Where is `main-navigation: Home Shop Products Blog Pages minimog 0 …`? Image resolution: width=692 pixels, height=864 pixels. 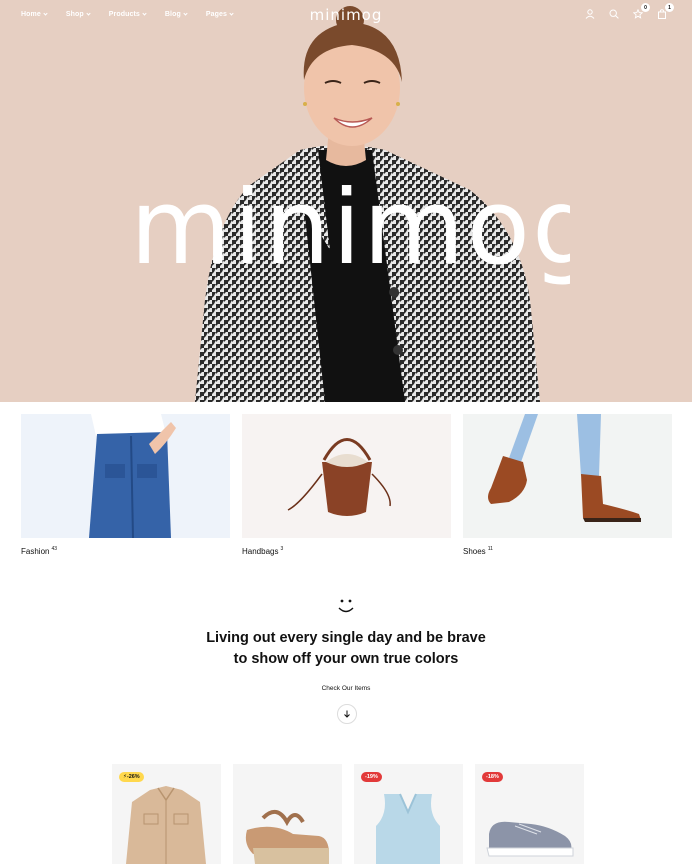 main-navigation: Home Shop Products Blog Pages minimog 0 … is located at coordinates (346, 14).